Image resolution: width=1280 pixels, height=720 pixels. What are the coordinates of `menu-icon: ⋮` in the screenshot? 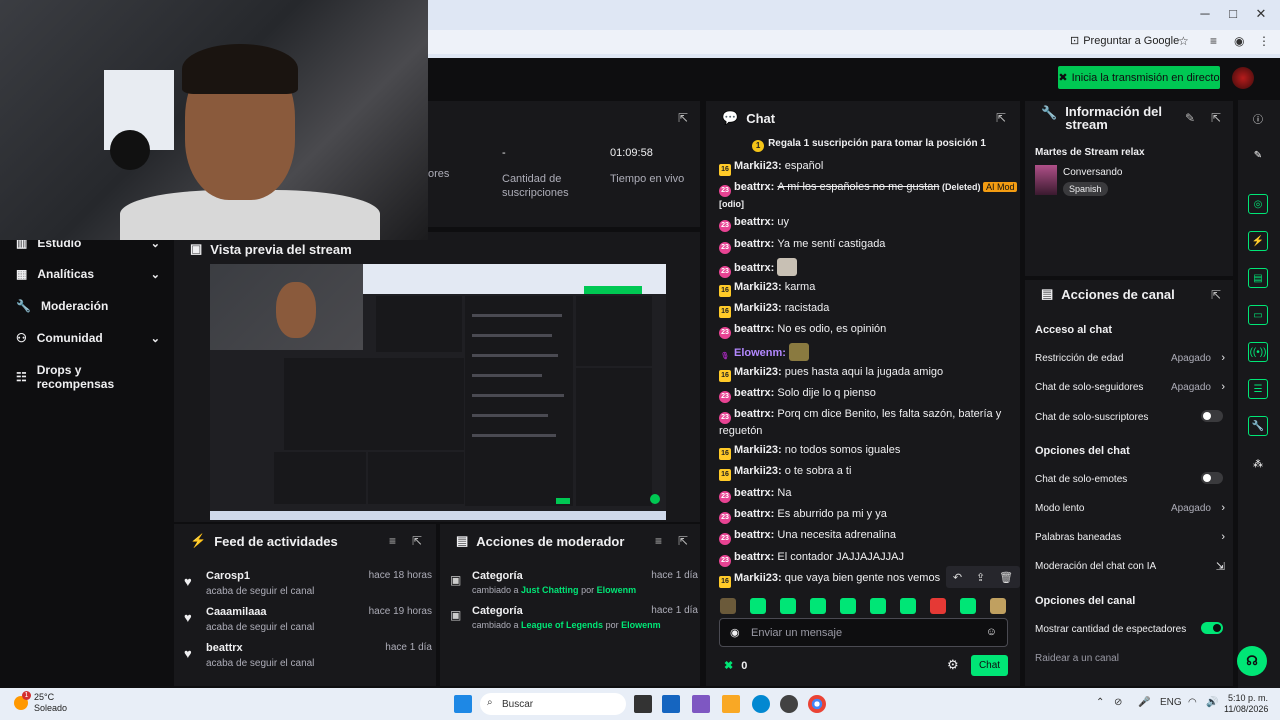 It's located at (1264, 41).